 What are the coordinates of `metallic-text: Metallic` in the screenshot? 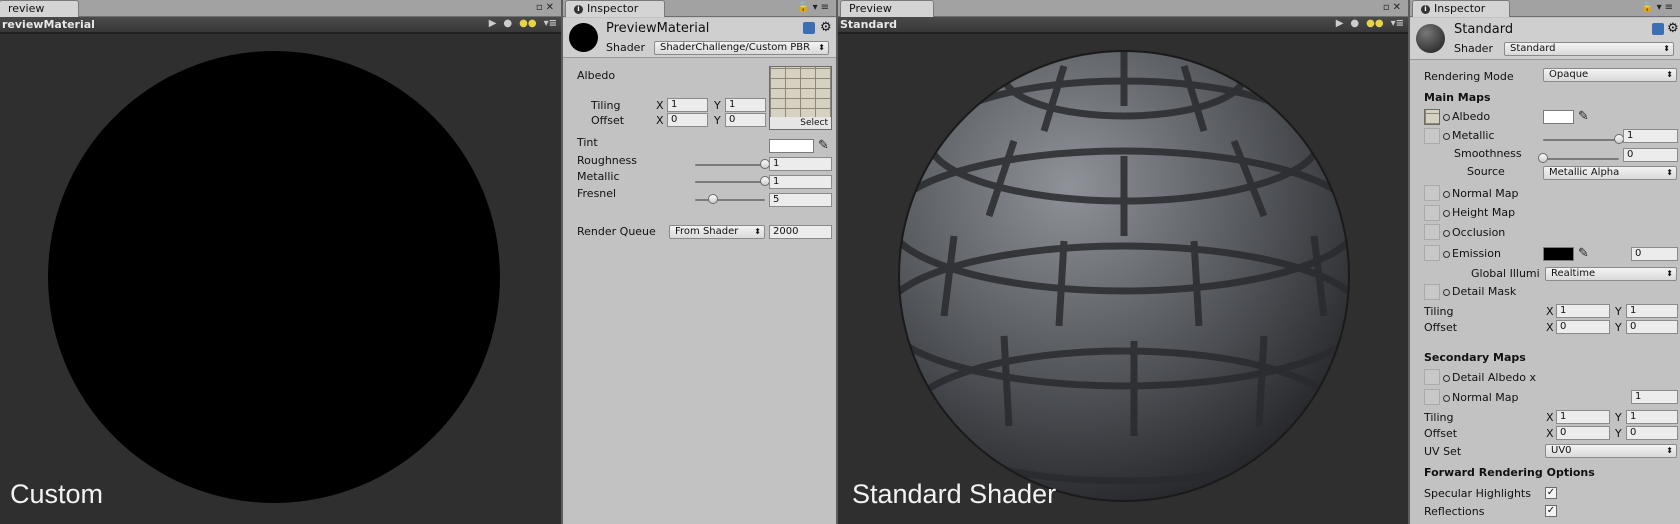 It's located at (1473, 135).